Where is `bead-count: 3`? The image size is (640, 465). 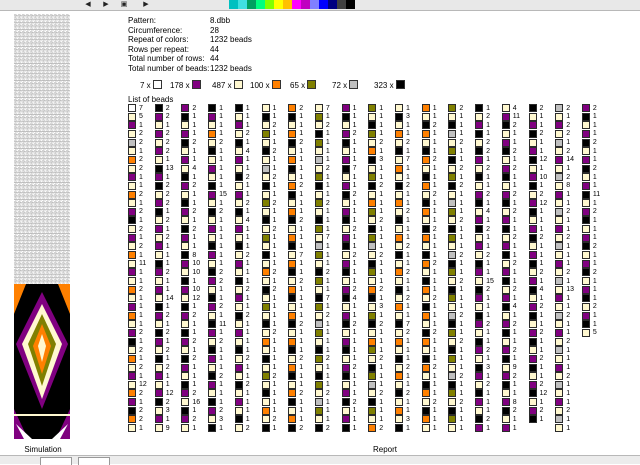 bead-count: 3 is located at coordinates (488, 367).